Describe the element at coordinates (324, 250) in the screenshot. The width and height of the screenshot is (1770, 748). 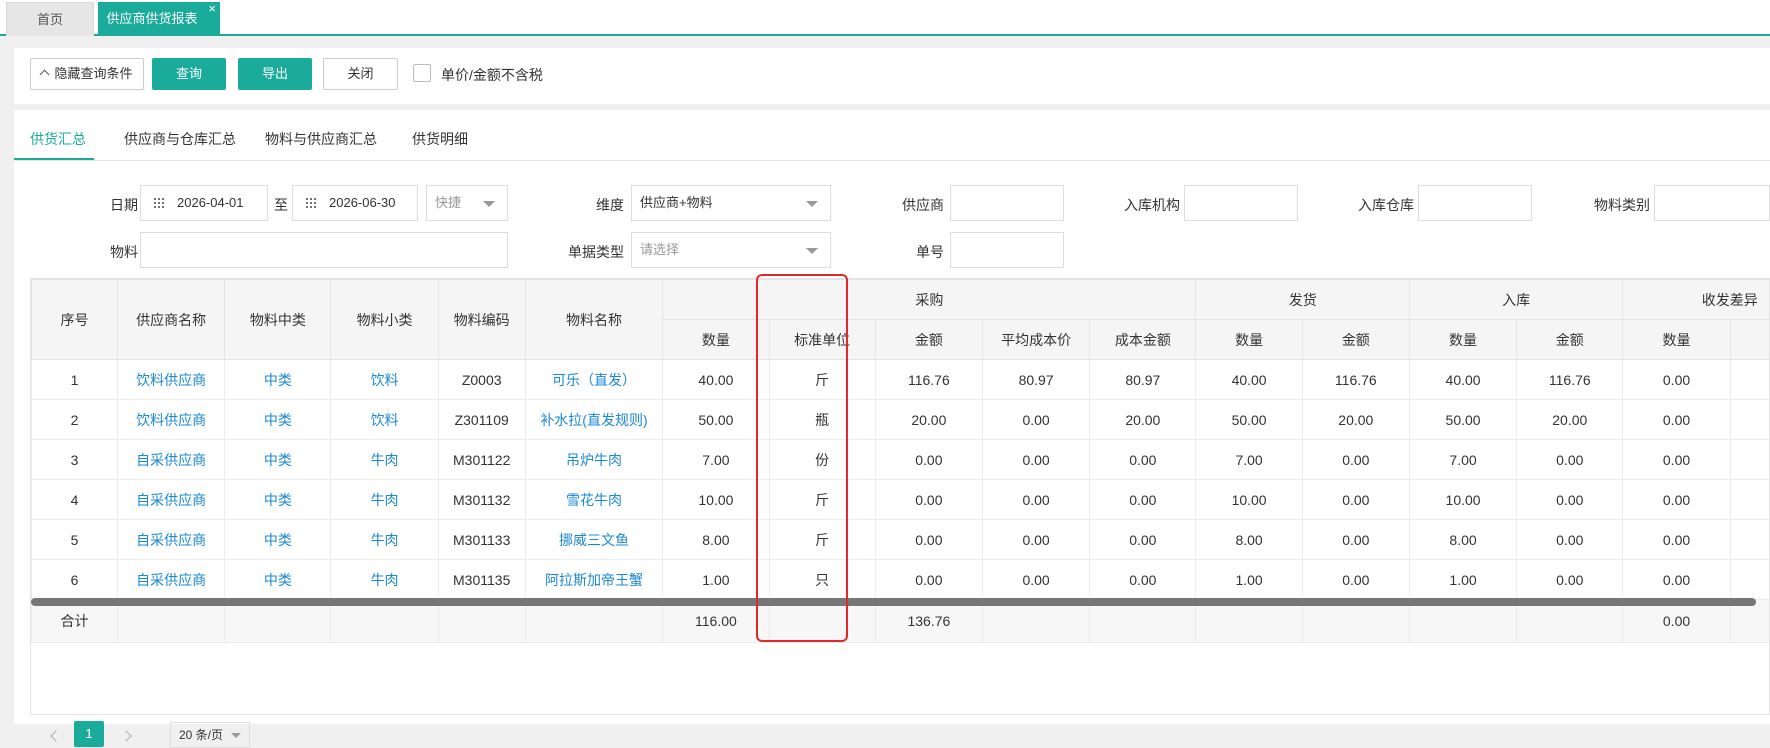
I see `material-input` at that location.